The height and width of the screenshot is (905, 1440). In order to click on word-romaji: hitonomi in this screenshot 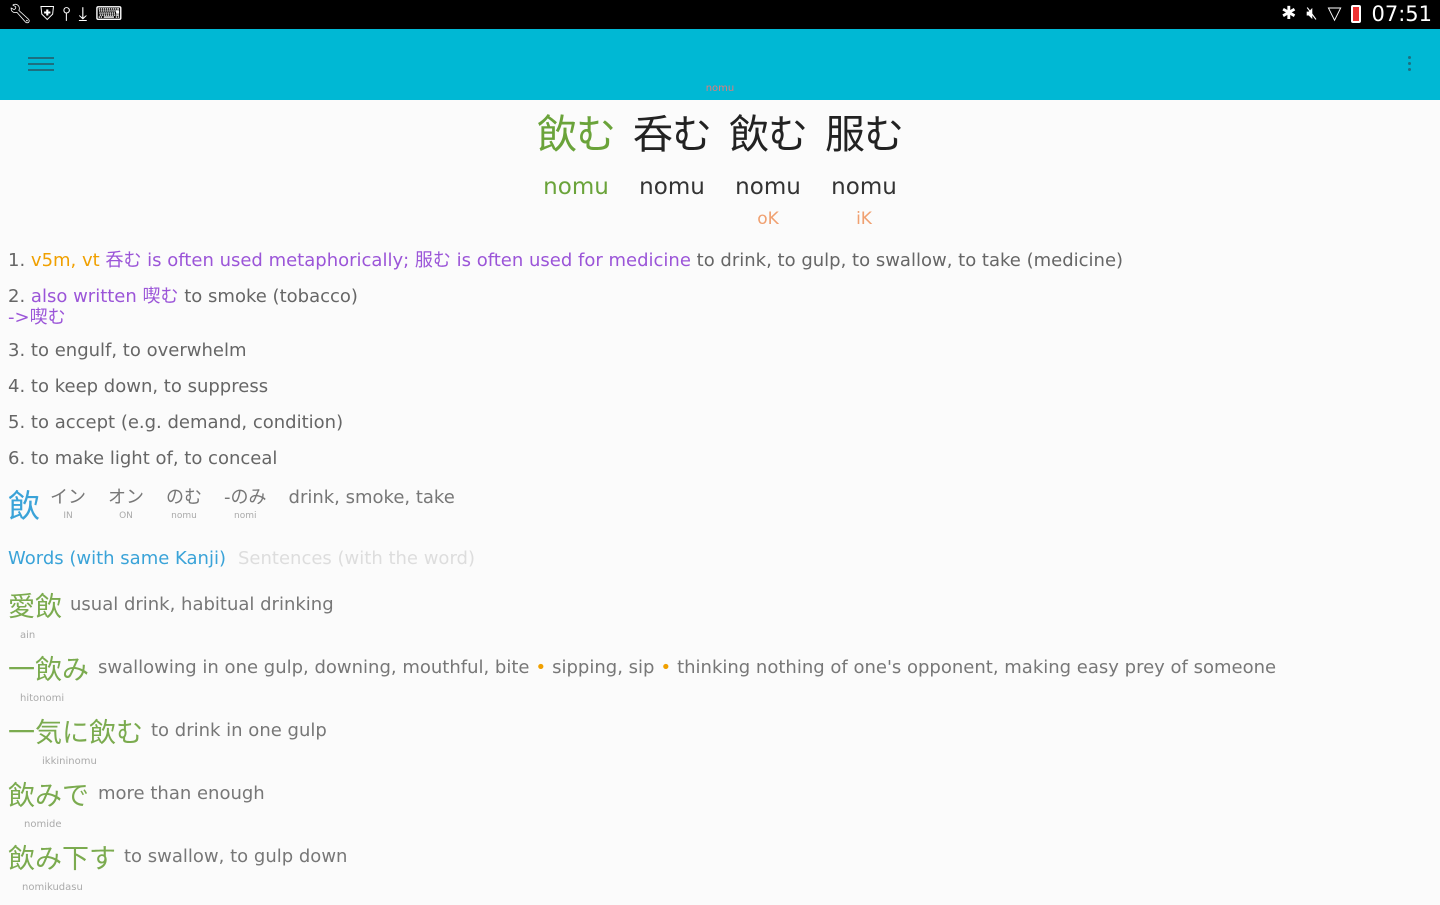, I will do `click(42, 698)`.